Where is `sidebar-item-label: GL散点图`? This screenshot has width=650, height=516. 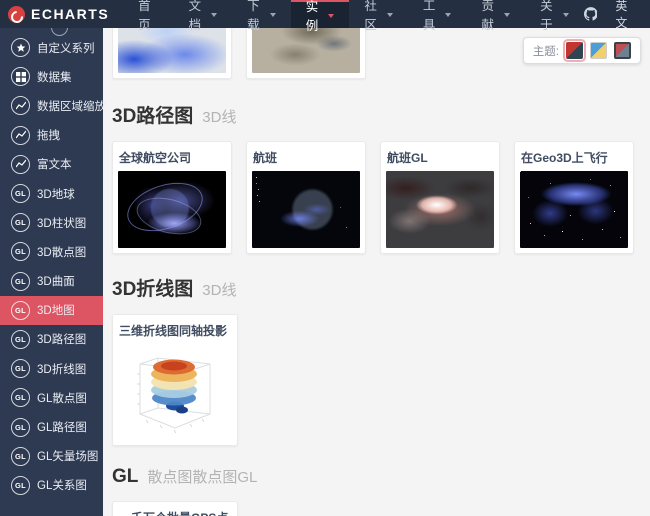 sidebar-item-label: GL散点图 is located at coordinates (62, 398).